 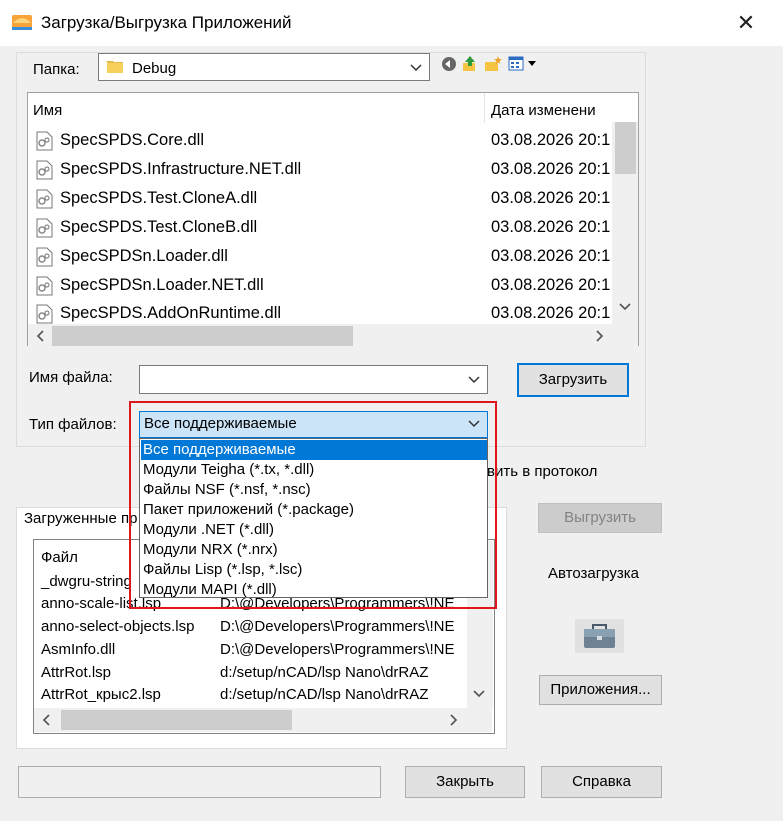 I want to click on status-field, so click(x=199, y=782).